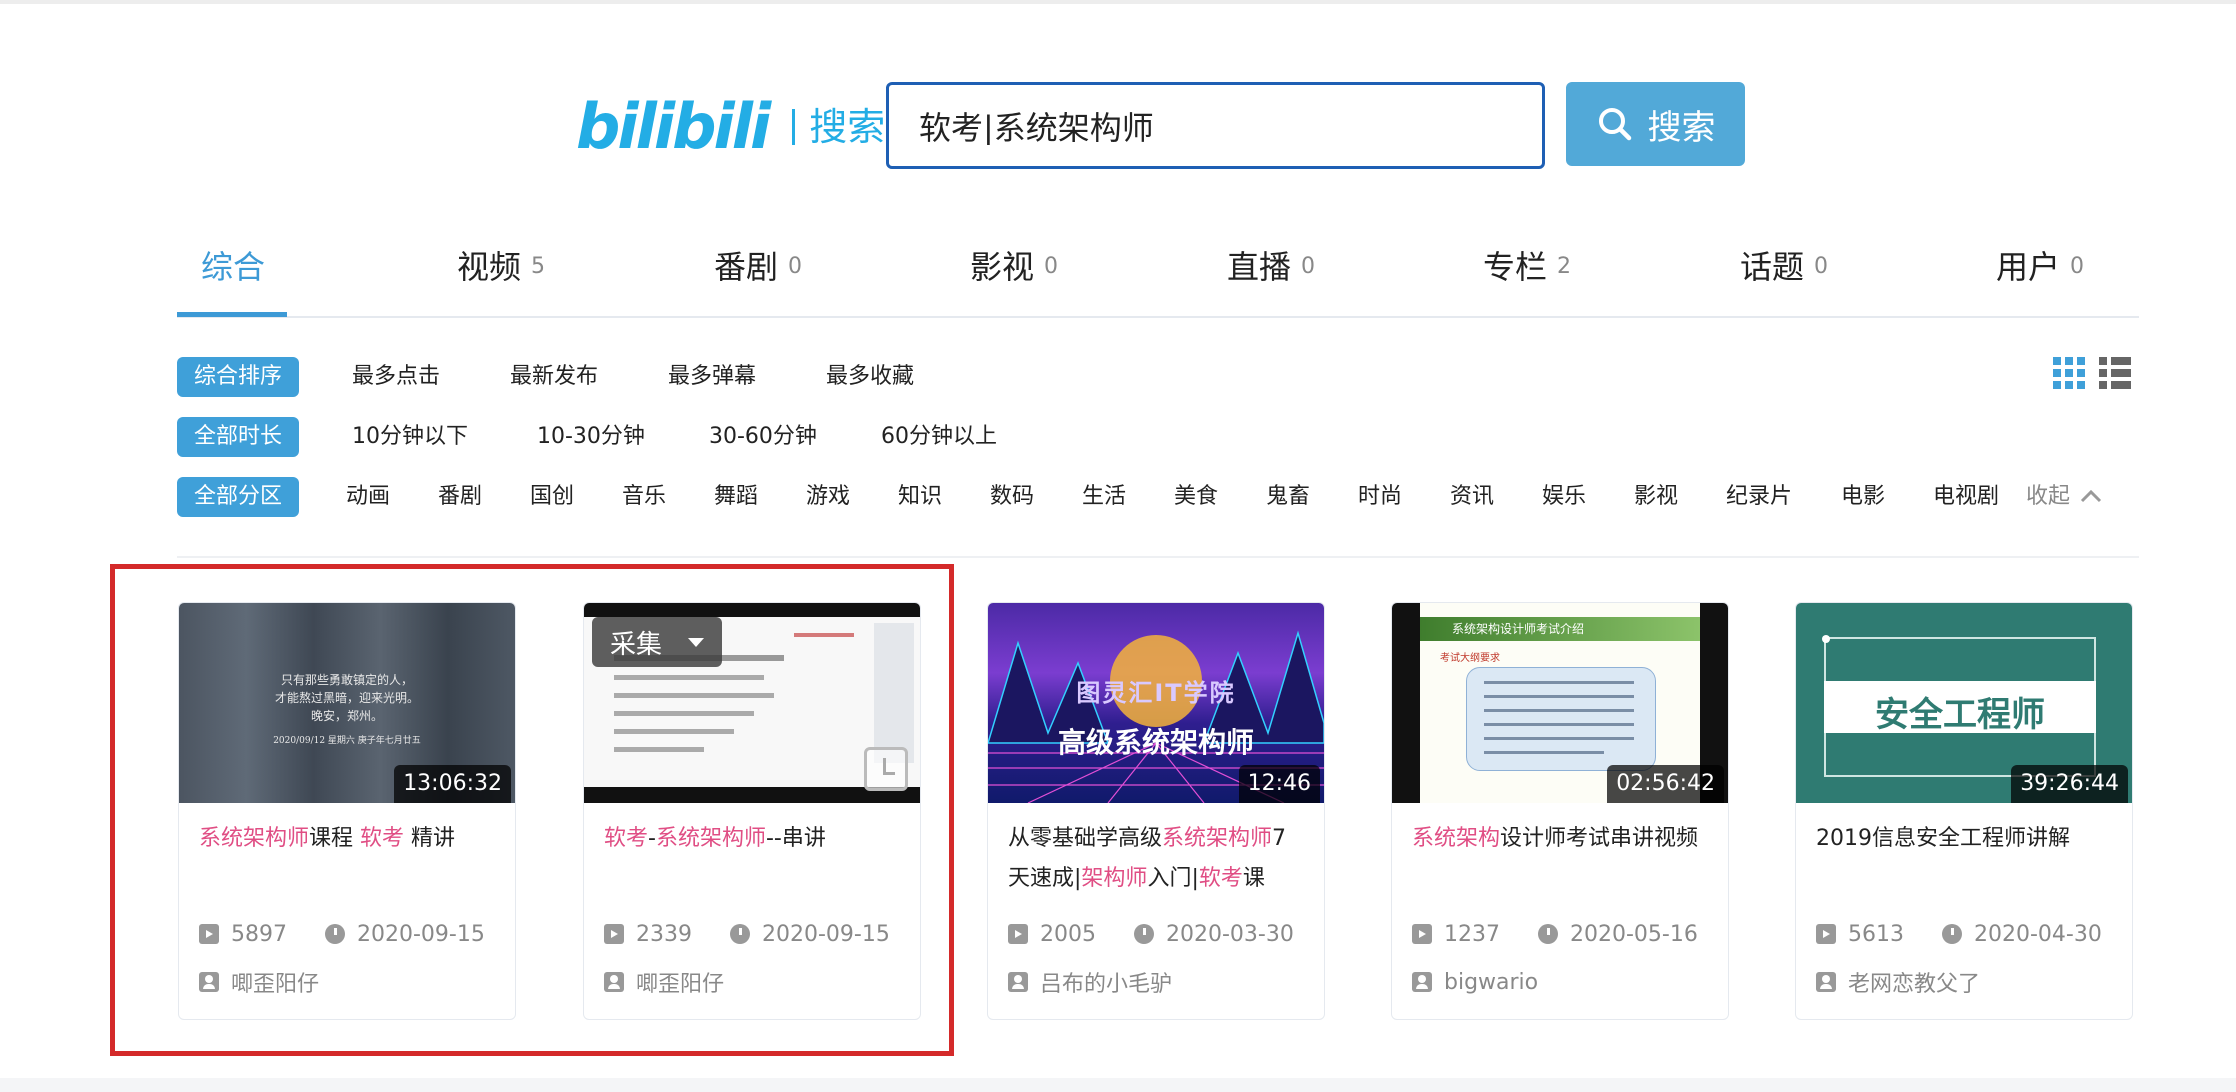 The image size is (2236, 1092). Describe the element at coordinates (794, 127) in the screenshot. I see `logo-separator` at that location.